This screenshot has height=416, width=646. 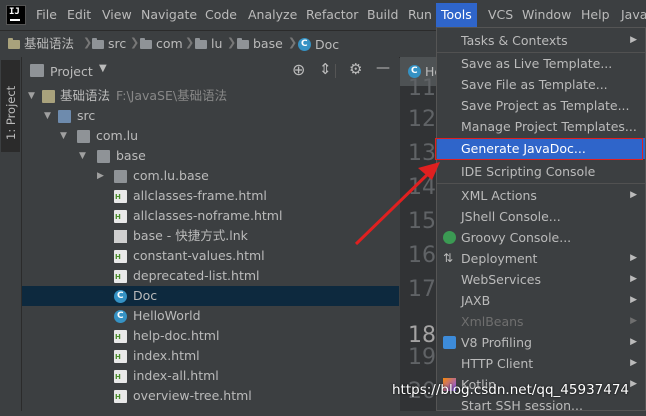 What do you see at coordinates (100, 176) in the screenshot?
I see `collapsed-arrow-icon: ▶` at bounding box center [100, 176].